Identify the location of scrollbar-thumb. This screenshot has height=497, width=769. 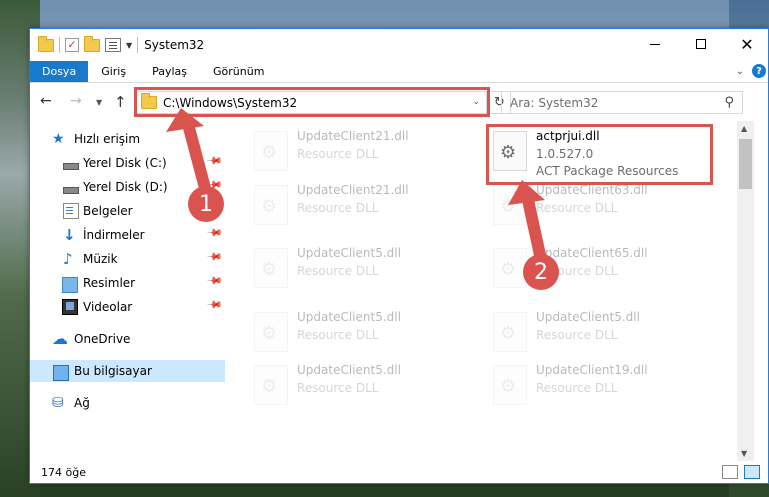
(745, 164).